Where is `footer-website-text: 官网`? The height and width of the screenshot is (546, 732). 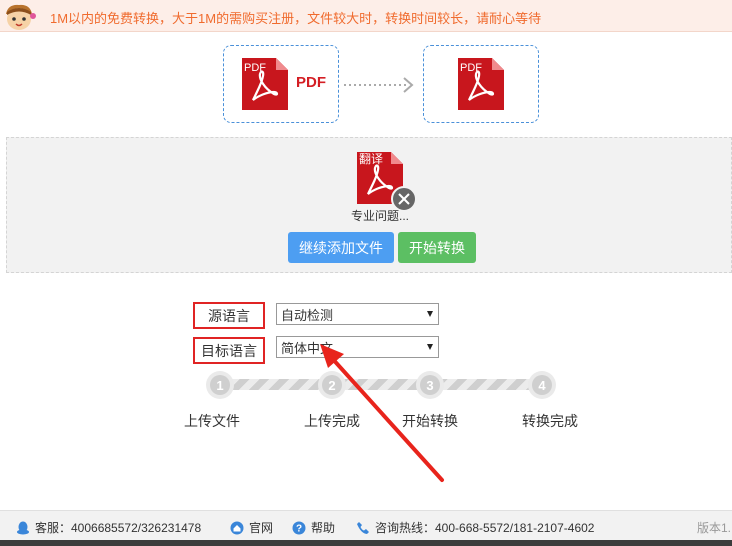
footer-website-text: 官网 is located at coordinates (261, 528).